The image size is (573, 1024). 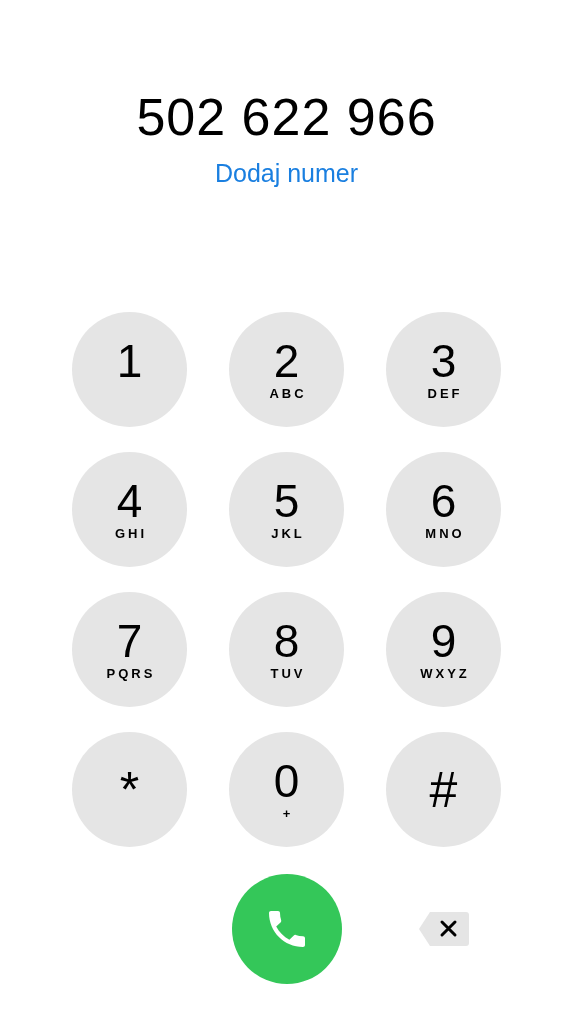 I want to click on dial-key: 9 WXYZ, so click(x=443, y=649).